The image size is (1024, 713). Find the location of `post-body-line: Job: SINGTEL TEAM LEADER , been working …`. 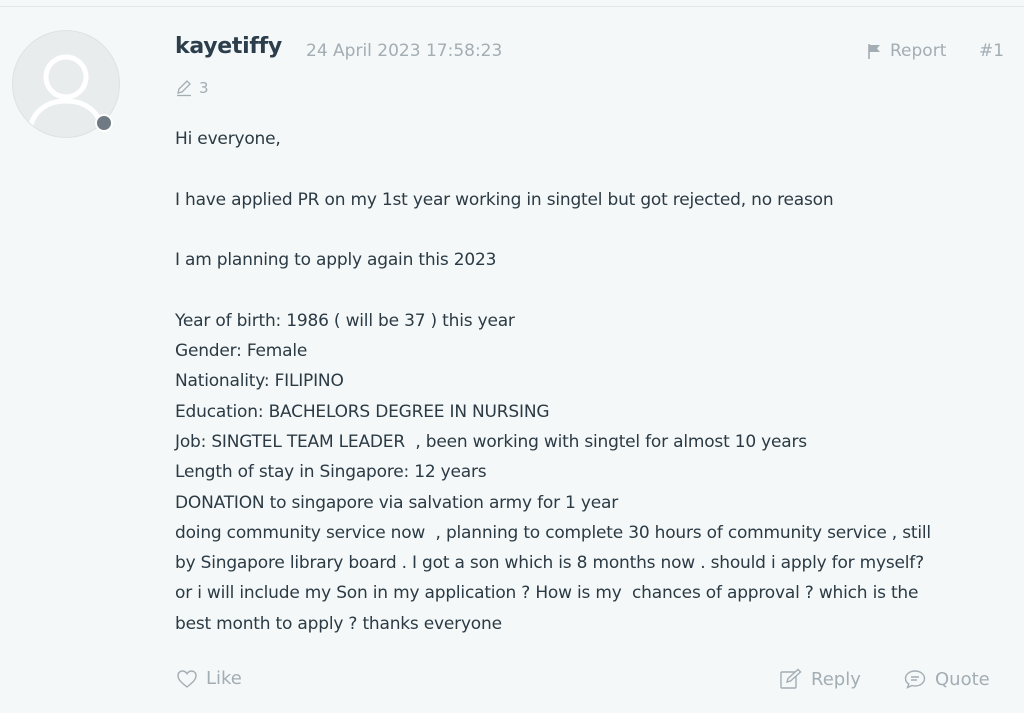

post-body-line: Job: SINGTEL TEAM LEADER , been working … is located at coordinates (491, 441).